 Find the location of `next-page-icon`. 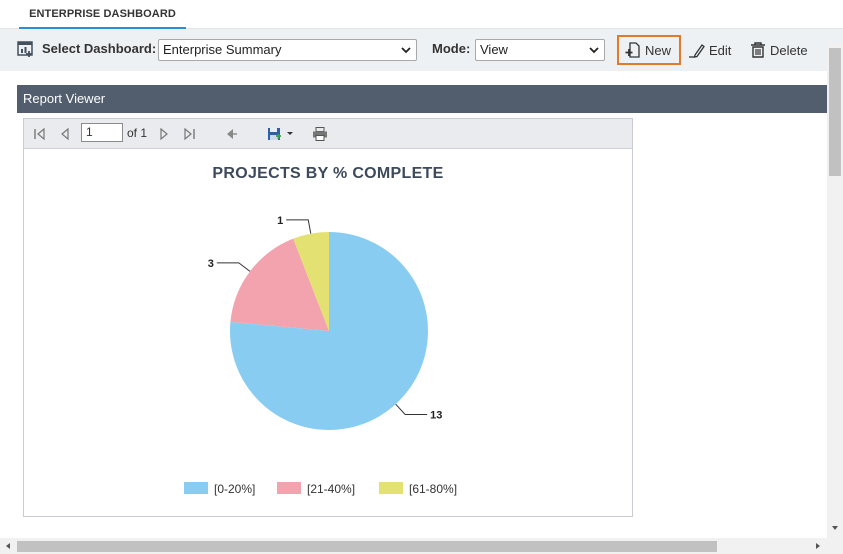

next-page-icon is located at coordinates (164, 134).